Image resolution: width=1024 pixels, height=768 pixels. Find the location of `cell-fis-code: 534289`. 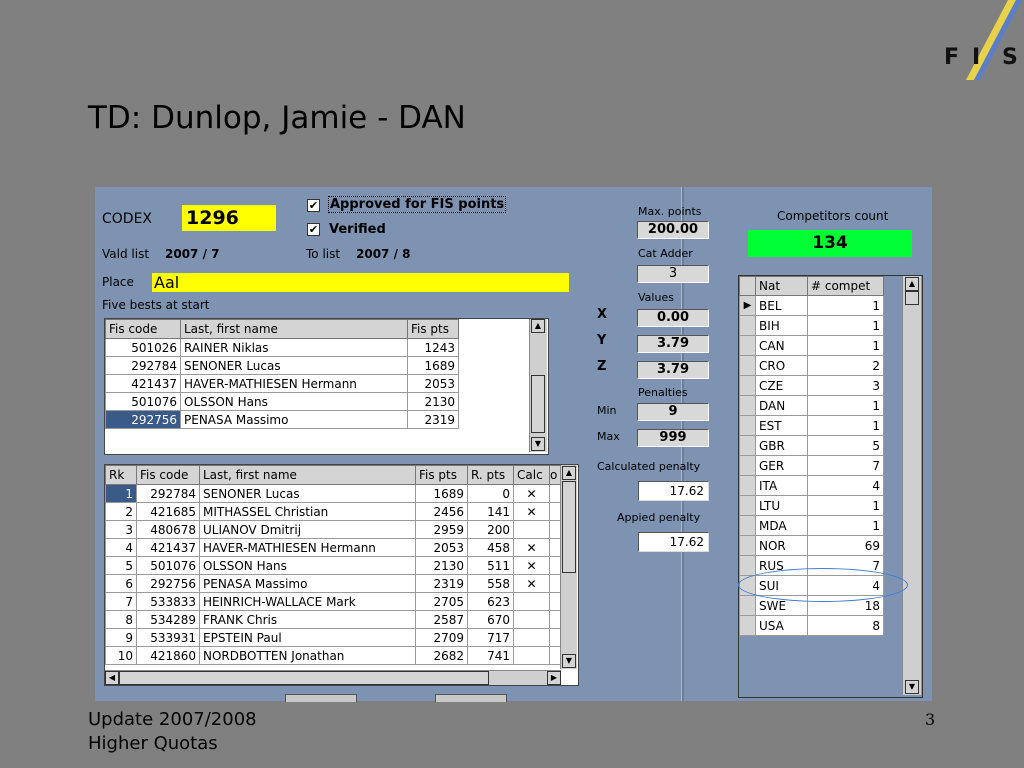

cell-fis-code: 534289 is located at coordinates (168, 619).